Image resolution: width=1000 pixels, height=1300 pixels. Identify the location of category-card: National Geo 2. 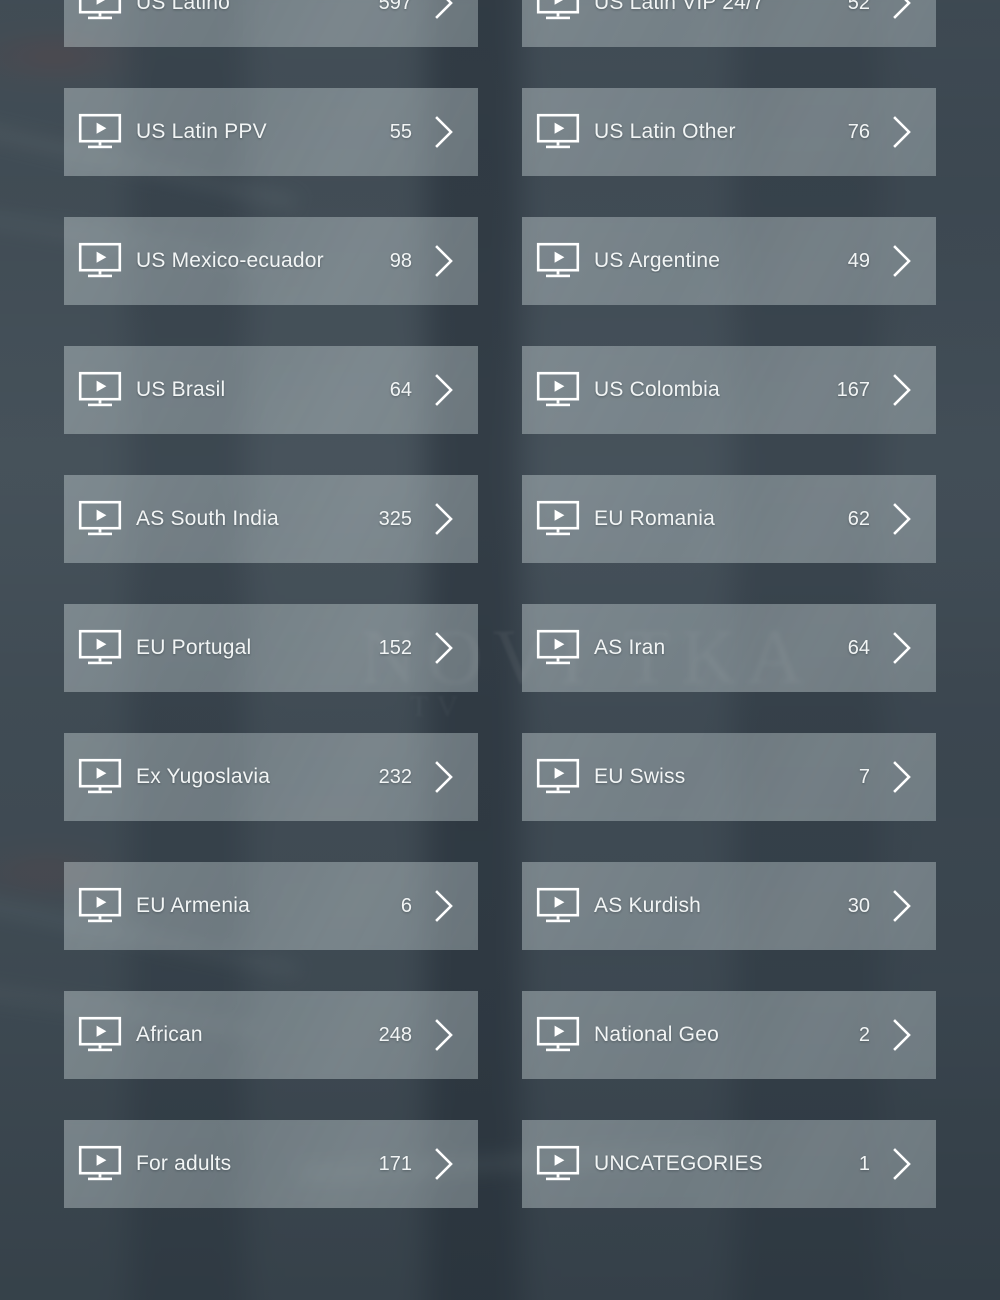
(729, 1035).